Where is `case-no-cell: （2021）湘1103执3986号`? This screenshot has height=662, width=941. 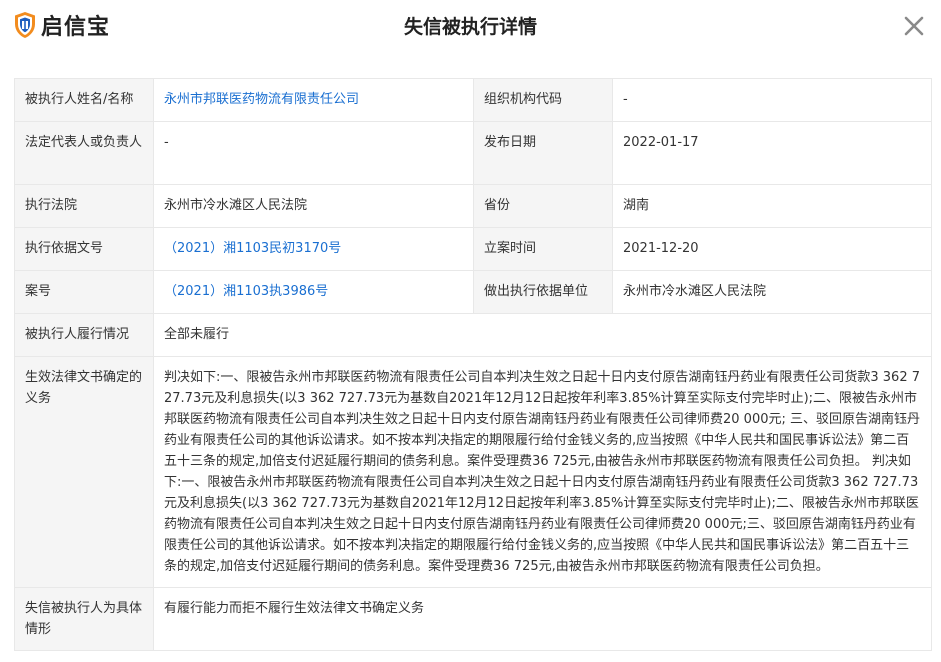
case-no-cell: （2021）湘1103执3986号 is located at coordinates (313, 292).